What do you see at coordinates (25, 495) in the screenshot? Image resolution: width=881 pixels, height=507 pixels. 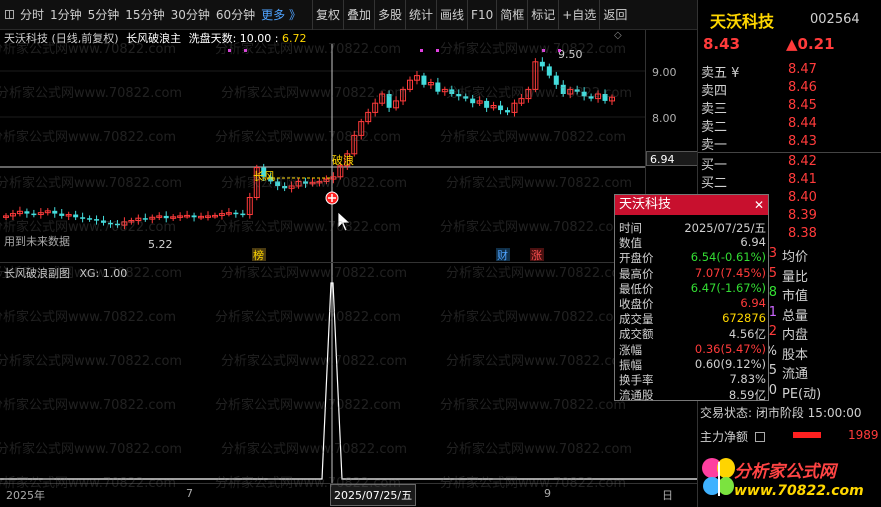 I see `date-tick-year: 2025年` at bounding box center [25, 495].